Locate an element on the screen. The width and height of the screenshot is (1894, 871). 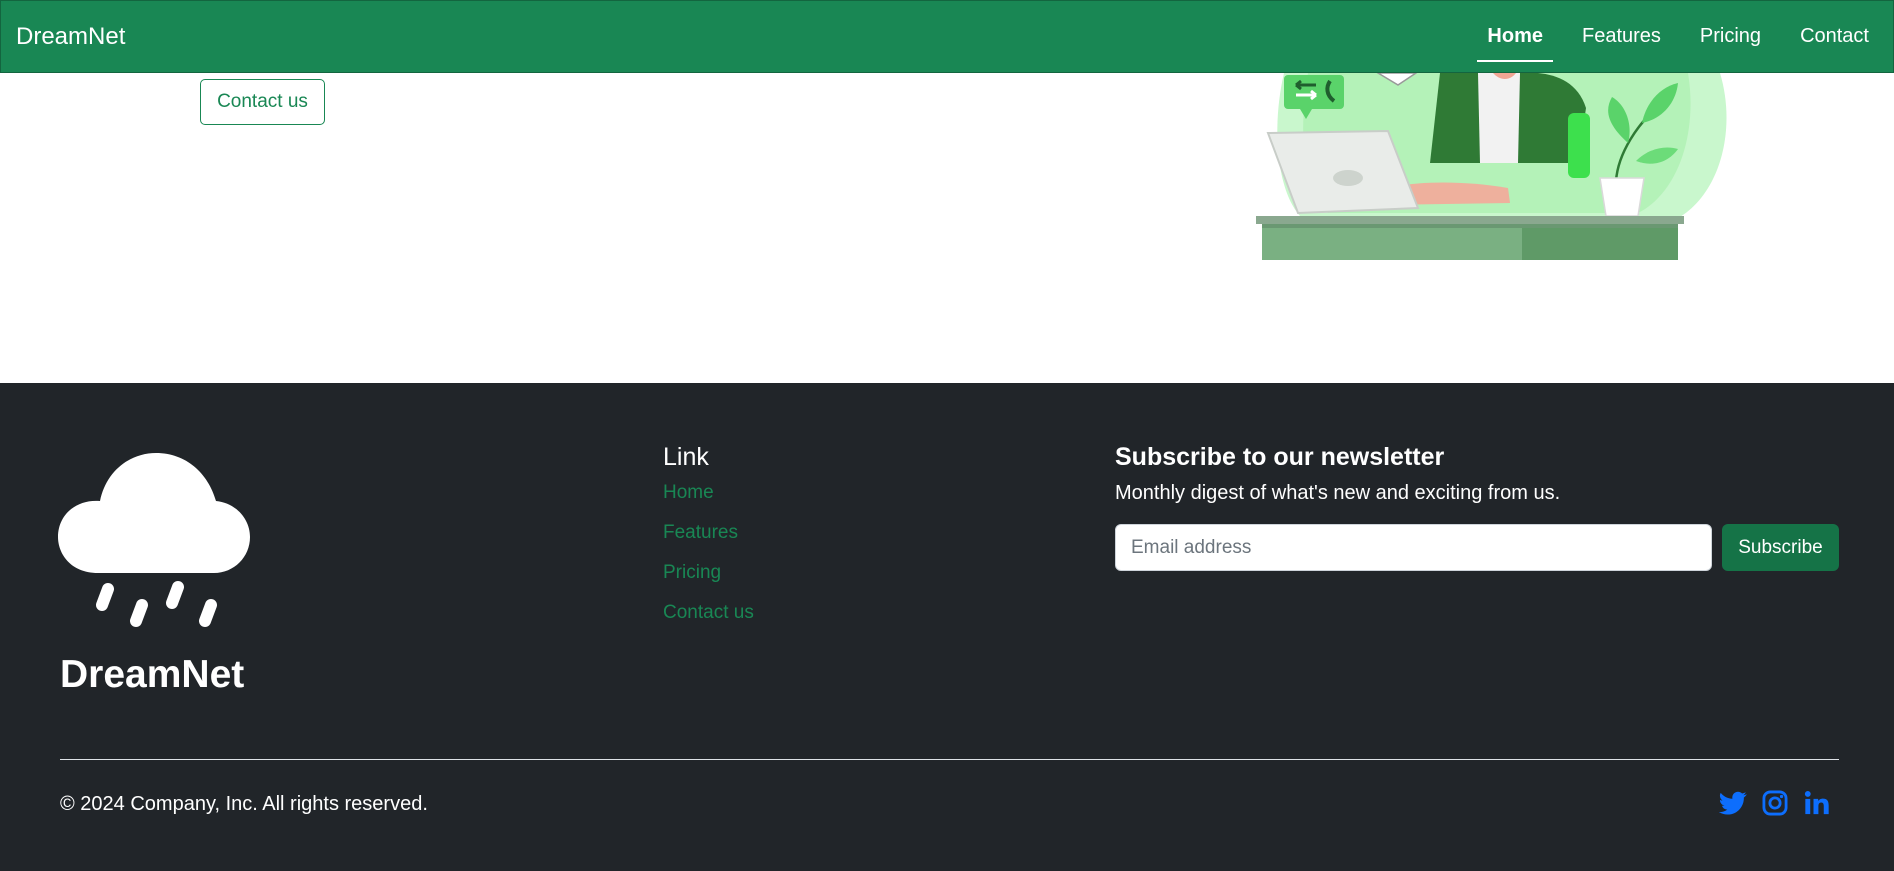
top-navbar: DreamNet Home Features Pricing Contact is located at coordinates (947, 36).